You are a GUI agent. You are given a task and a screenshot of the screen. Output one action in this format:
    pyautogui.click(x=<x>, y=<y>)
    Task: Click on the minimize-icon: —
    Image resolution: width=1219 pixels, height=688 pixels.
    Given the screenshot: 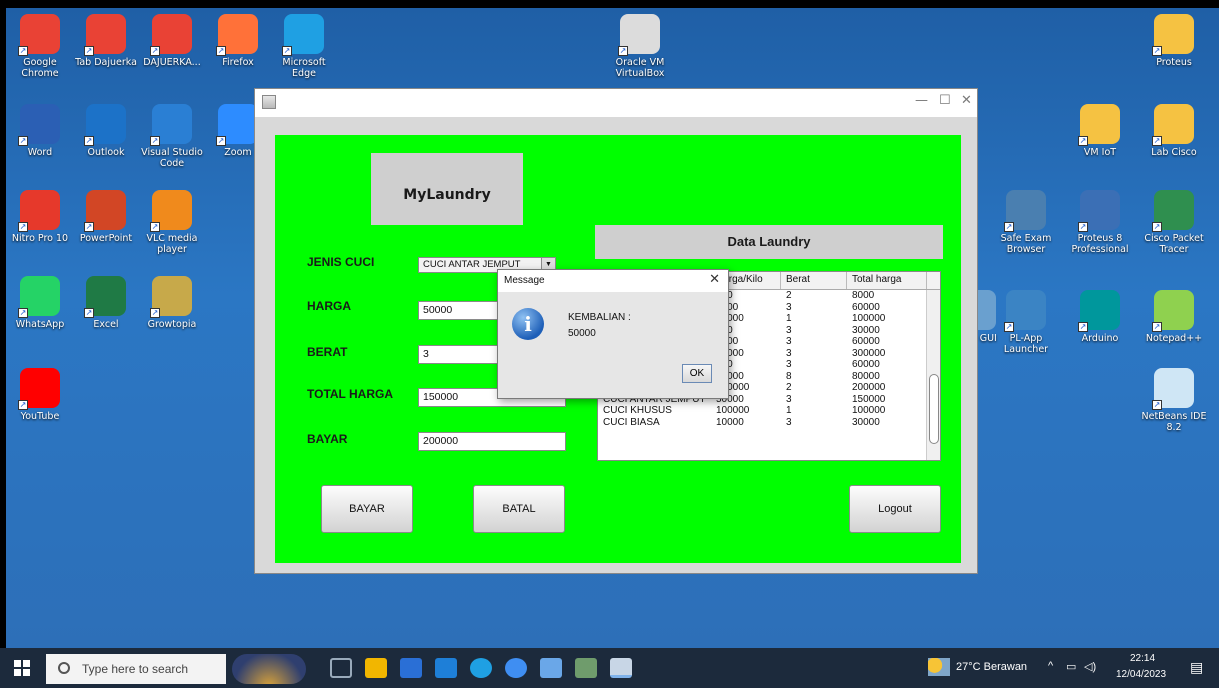 What is the action you would take?
    pyautogui.click(x=921, y=100)
    